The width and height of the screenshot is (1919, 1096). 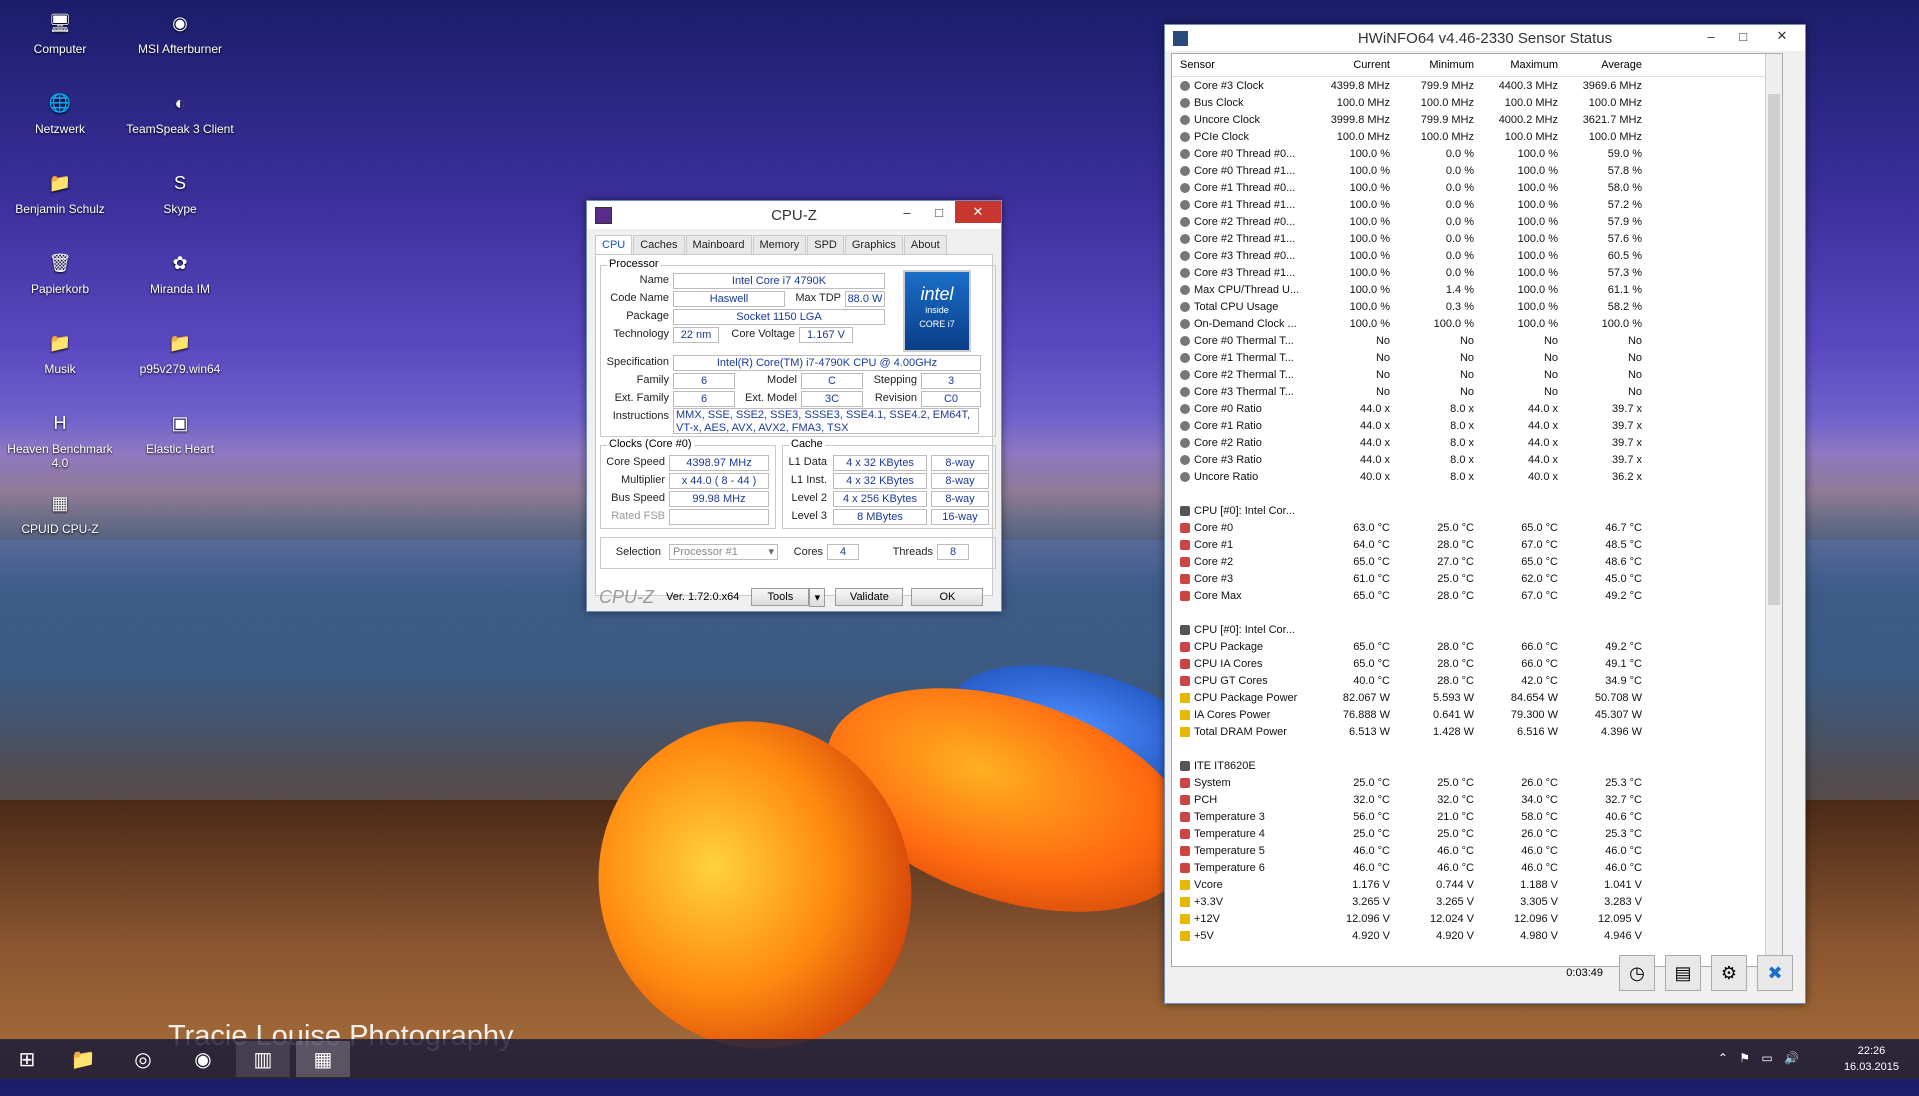 I want to click on sensor-row: +3.3V 3.265 V 3.265 V 3.305 V 3.283 V, so click(x=1477, y=901).